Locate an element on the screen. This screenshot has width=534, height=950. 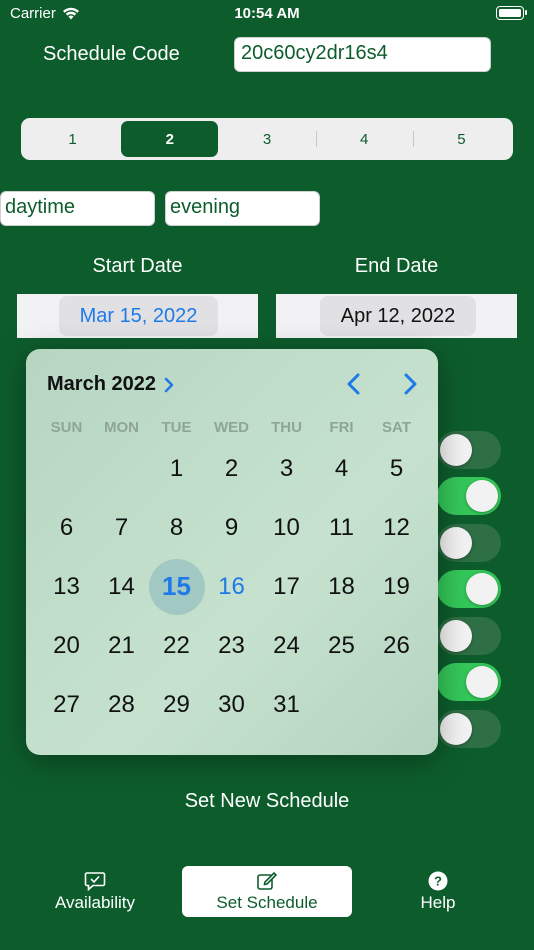
calendar-day: 5 is located at coordinates (396, 468).